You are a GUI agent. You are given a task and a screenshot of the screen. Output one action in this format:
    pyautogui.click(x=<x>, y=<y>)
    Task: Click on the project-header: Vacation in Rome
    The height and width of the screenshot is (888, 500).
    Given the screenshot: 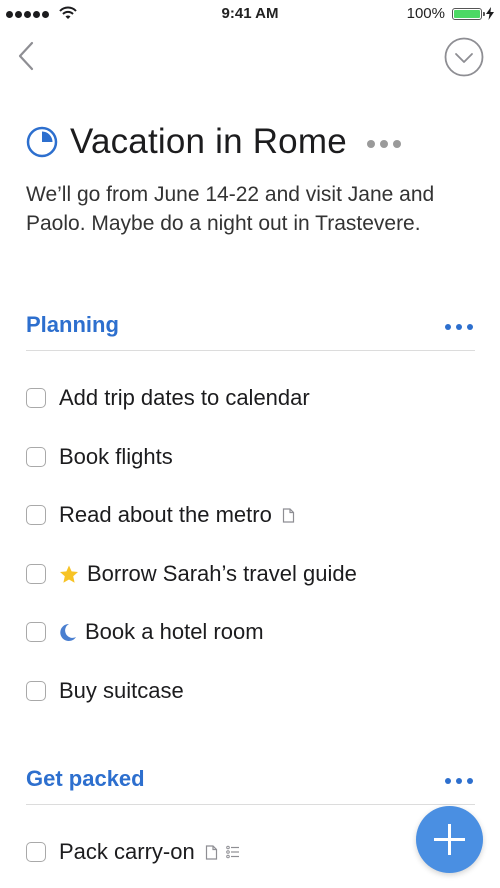 What is the action you would take?
    pyautogui.click(x=213, y=142)
    